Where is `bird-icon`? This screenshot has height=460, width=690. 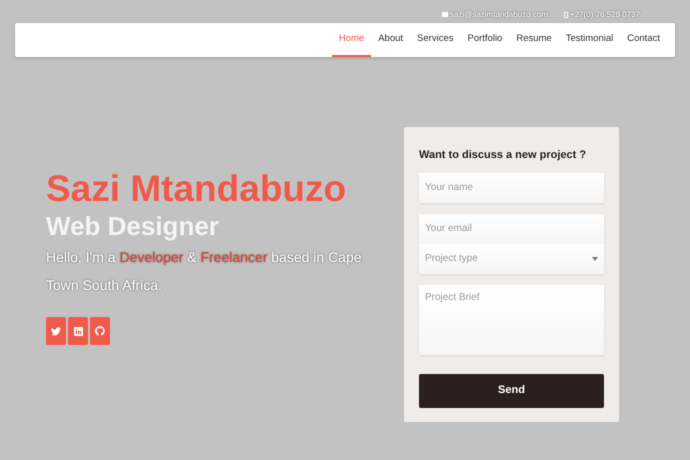
bird-icon is located at coordinates (56, 331).